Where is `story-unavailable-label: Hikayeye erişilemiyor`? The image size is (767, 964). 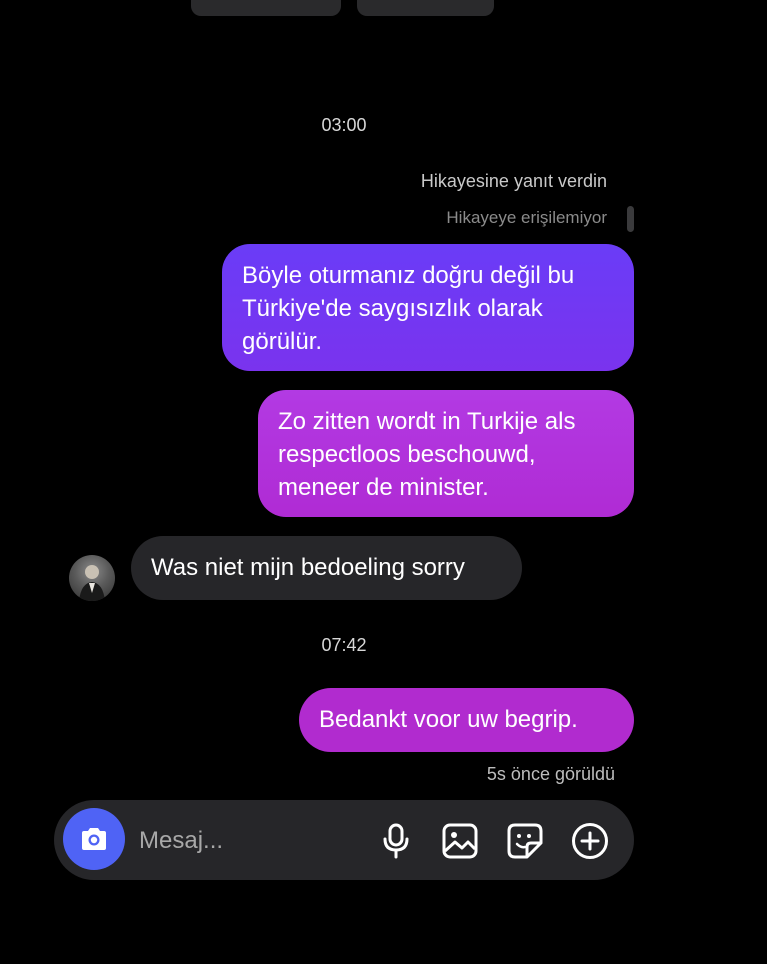 story-unavailable-label: Hikayeye erişilemiyor is located at coordinates (526, 218).